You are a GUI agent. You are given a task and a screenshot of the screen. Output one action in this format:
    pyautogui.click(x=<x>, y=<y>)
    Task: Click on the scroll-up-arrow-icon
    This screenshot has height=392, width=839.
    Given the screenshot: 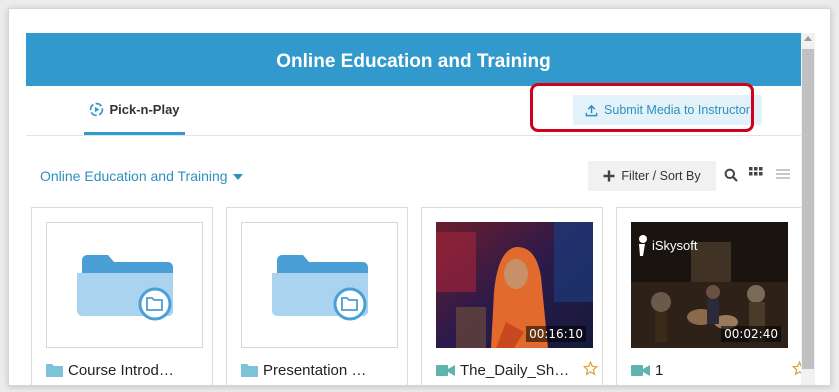 What is the action you would take?
    pyautogui.click(x=808, y=38)
    